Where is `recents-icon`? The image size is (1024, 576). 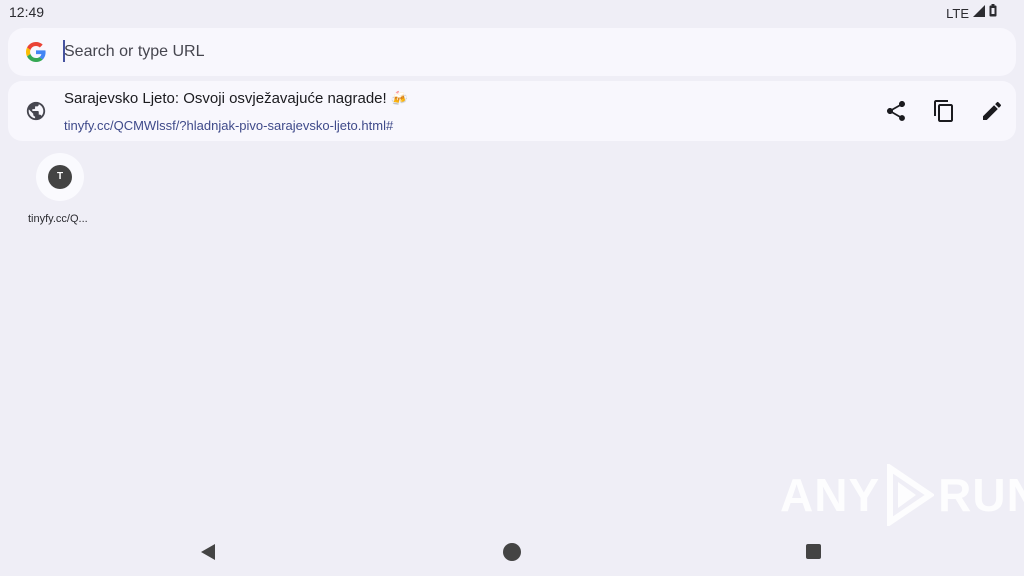
recents-icon is located at coordinates (813, 551).